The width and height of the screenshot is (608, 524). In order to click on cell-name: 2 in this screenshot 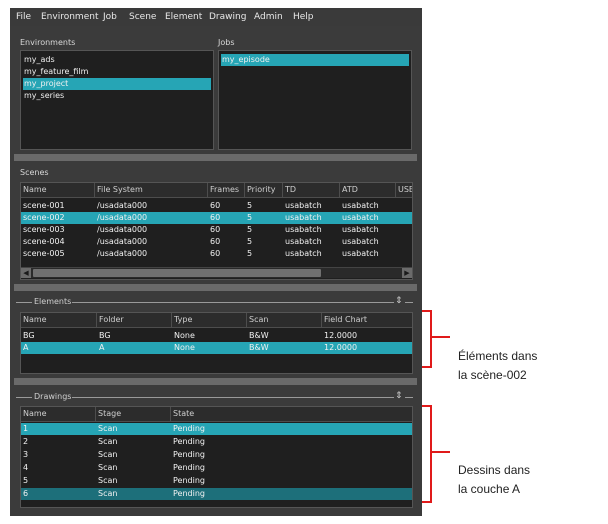, I will do `click(26, 441)`.